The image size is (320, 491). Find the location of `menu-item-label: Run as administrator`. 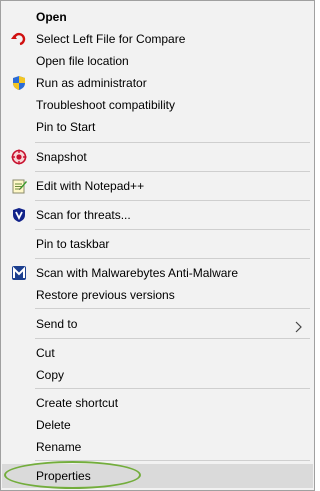

menu-item-label: Run as administrator is located at coordinates (91, 83).